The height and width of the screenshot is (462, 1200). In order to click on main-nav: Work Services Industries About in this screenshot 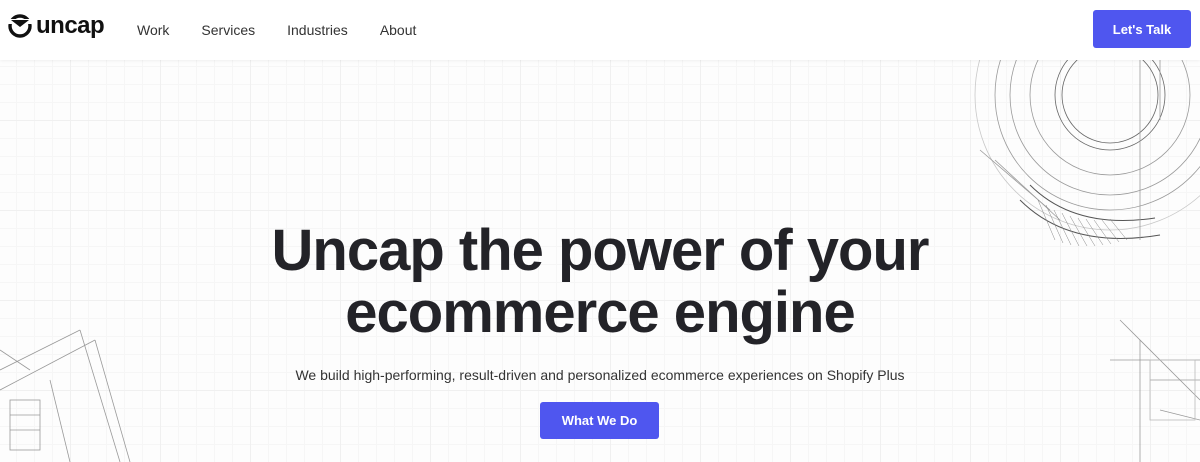, I will do `click(292, 30)`.